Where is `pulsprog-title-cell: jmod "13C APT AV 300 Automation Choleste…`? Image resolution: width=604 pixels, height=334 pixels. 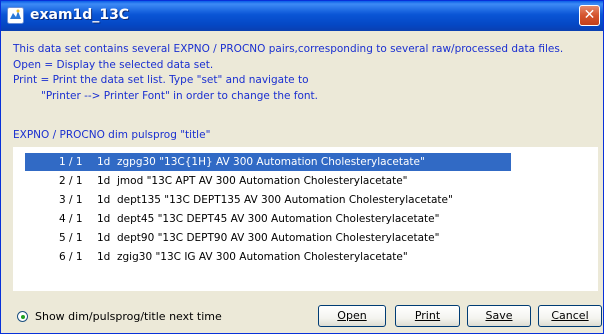 pulsprog-title-cell: jmod "13C APT AV 300 Automation Choleste… is located at coordinates (262, 181).